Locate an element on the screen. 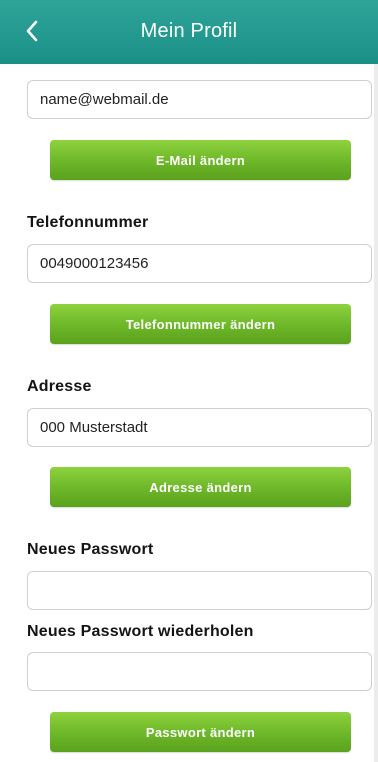 This screenshot has height=762, width=378. app-header: Mein Profil is located at coordinates (189, 32).